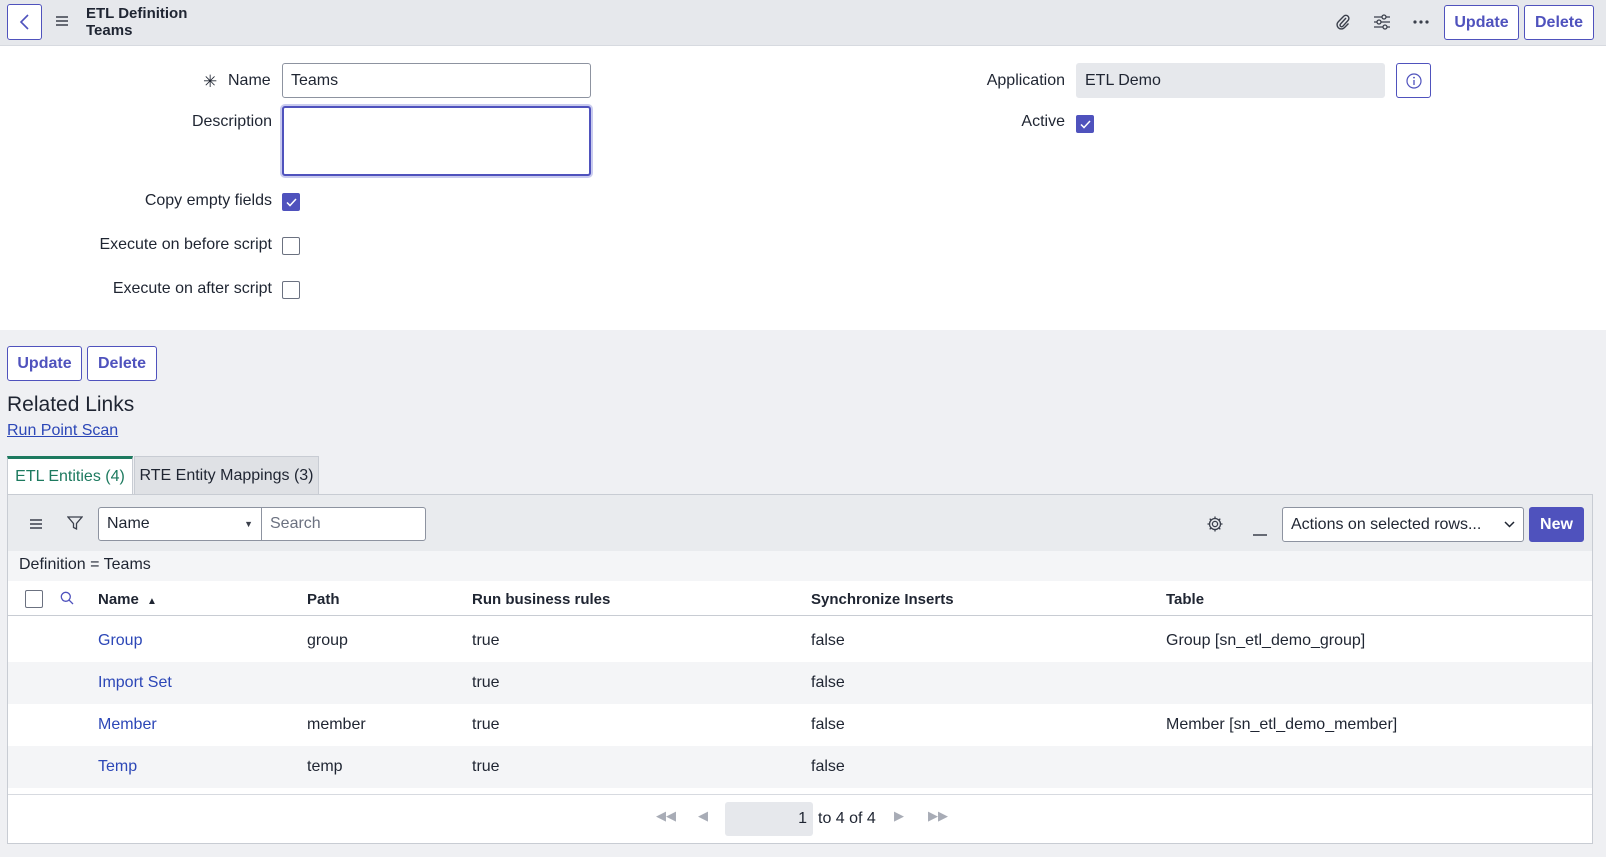 Image resolution: width=1606 pixels, height=857 pixels. I want to click on pager-range-text: to 4 of 4, so click(847, 818).